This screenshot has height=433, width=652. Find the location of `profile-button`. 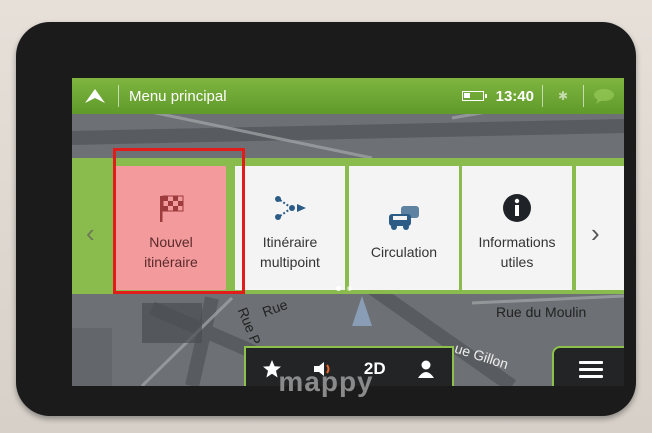

profile-button is located at coordinates (426, 368).